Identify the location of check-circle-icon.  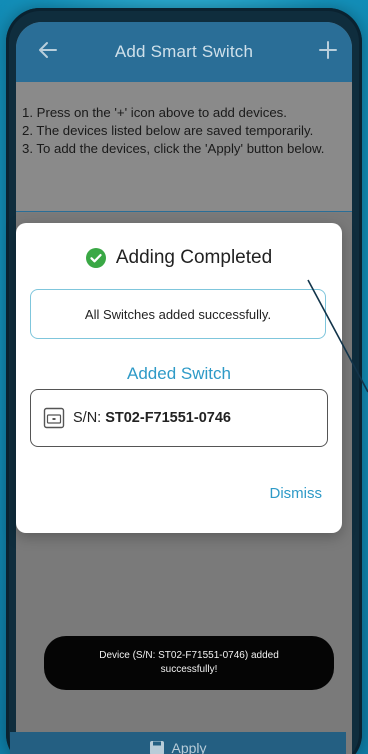
(95, 258).